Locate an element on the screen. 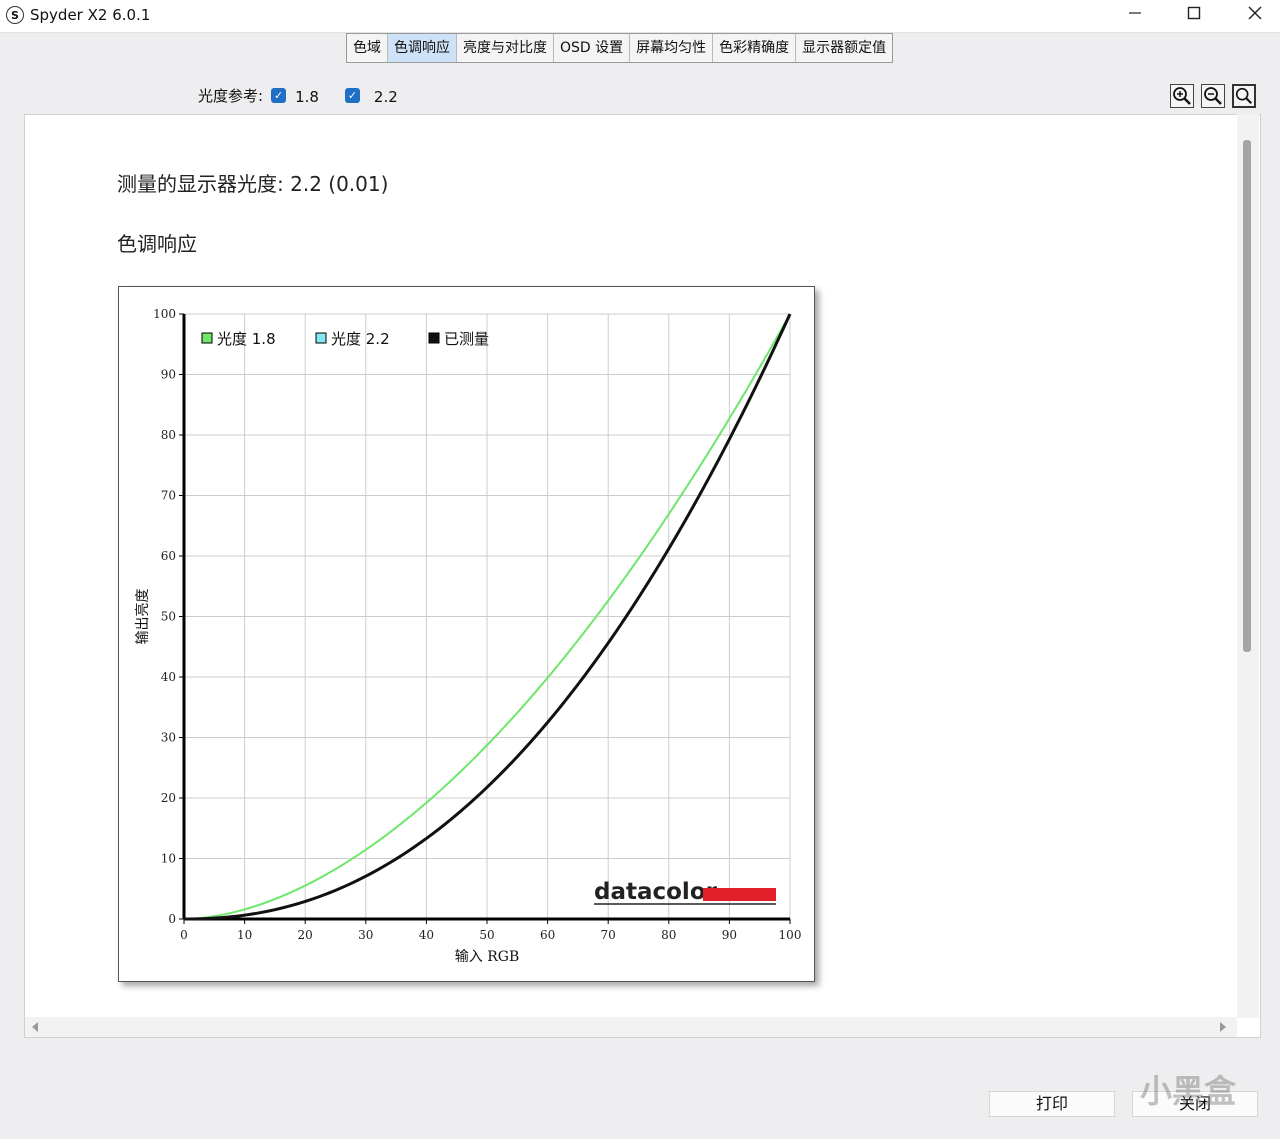  y-tick-label: 90 is located at coordinates (168, 375).